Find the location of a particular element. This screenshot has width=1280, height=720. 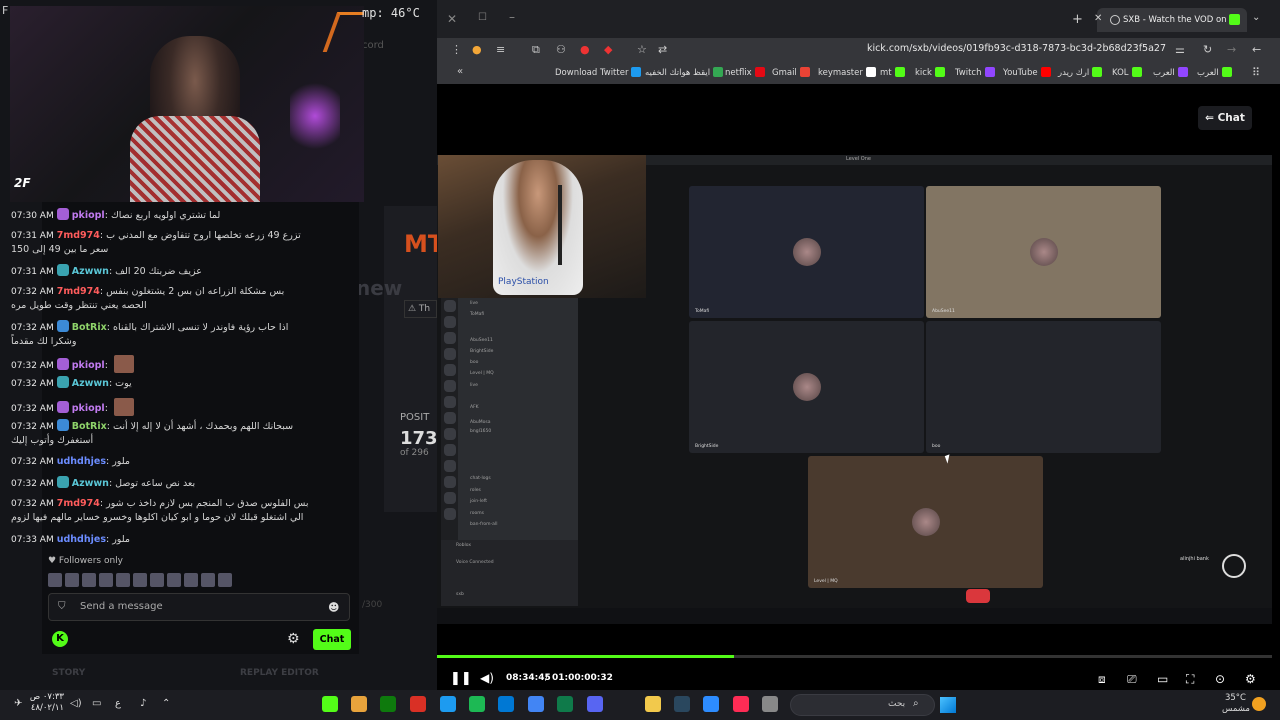

discord-label: live is located at coordinates (474, 303).